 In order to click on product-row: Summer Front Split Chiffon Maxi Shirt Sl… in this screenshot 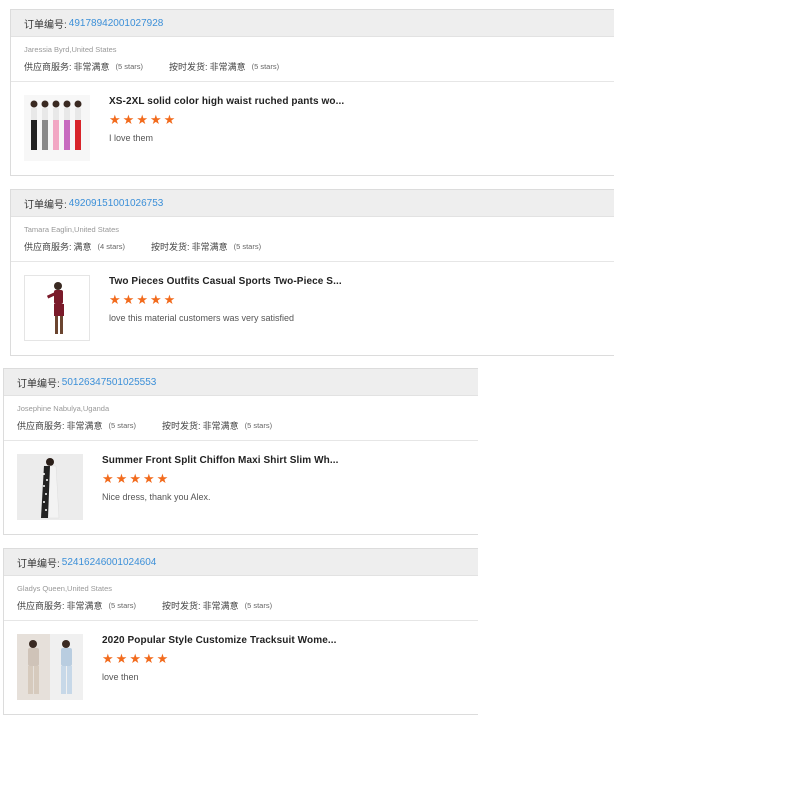, I will do `click(241, 485)`.